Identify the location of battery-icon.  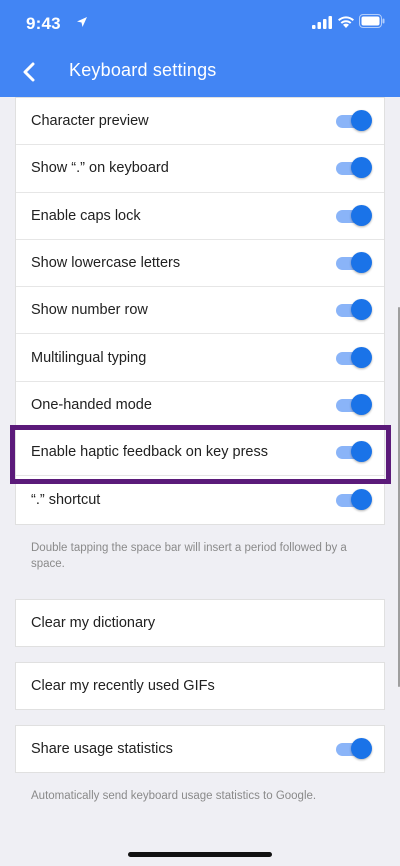
(372, 21).